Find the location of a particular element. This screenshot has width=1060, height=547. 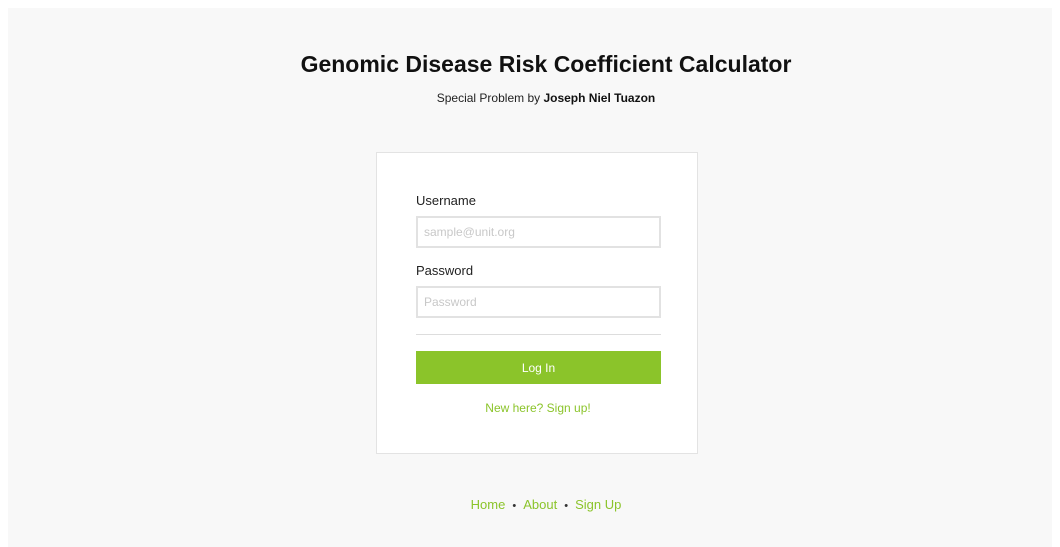

footer-link-about: About is located at coordinates (540, 504).